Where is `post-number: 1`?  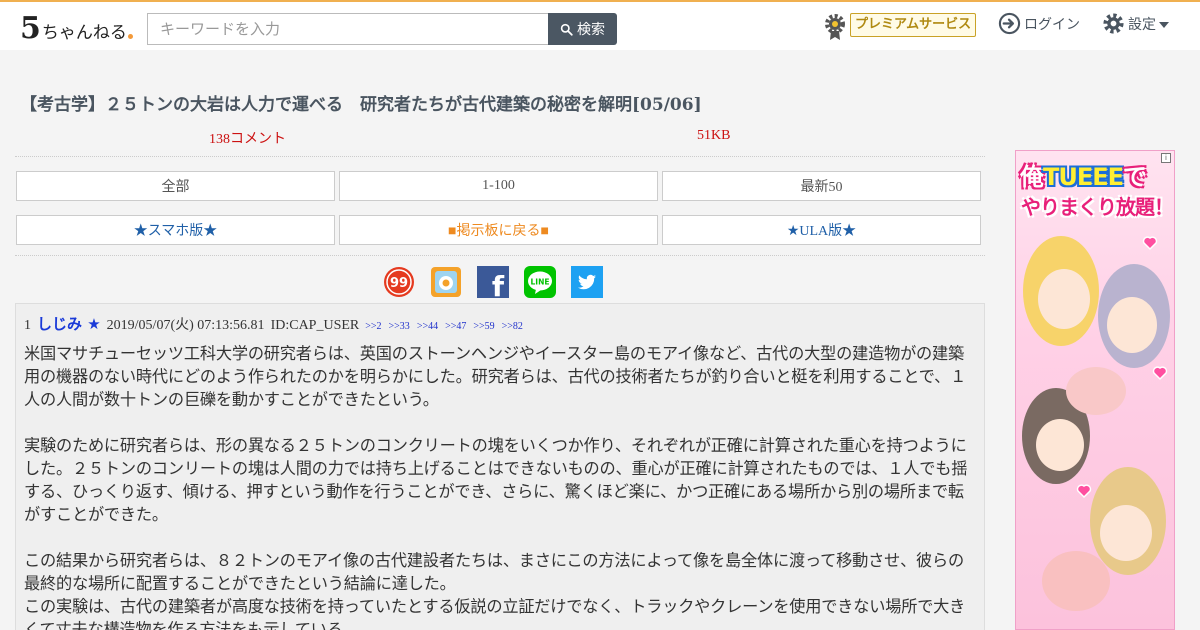 post-number: 1 is located at coordinates (27, 326).